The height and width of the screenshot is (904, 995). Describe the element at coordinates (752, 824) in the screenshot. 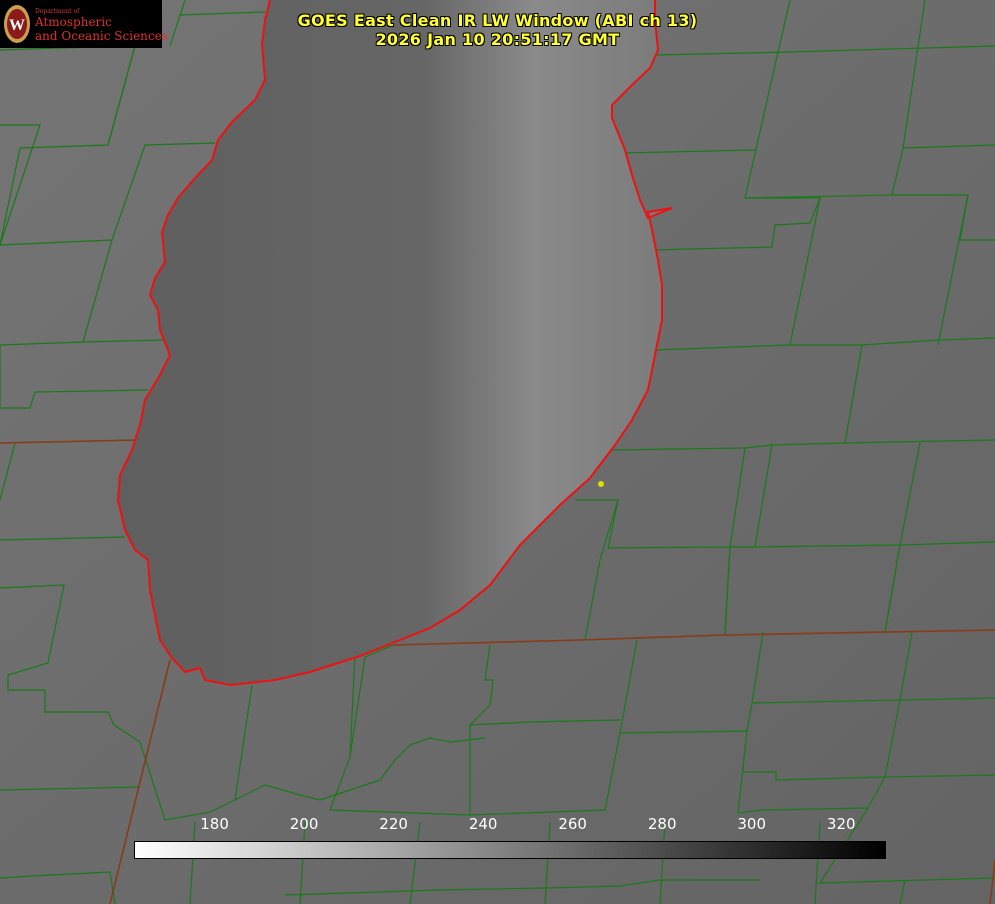

I see `colorbar-tick-label: 300` at that location.